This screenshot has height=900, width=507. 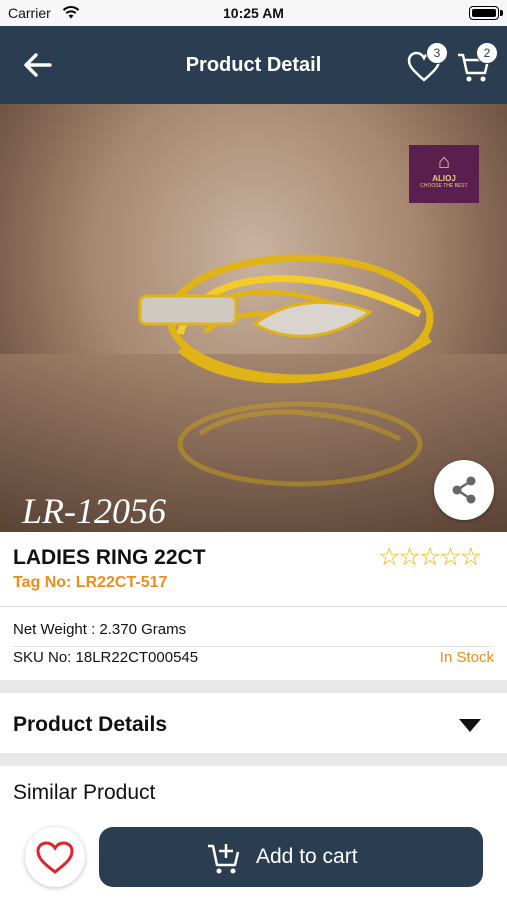 I want to click on wishlist-count-badge: 3, so click(x=437, y=53).